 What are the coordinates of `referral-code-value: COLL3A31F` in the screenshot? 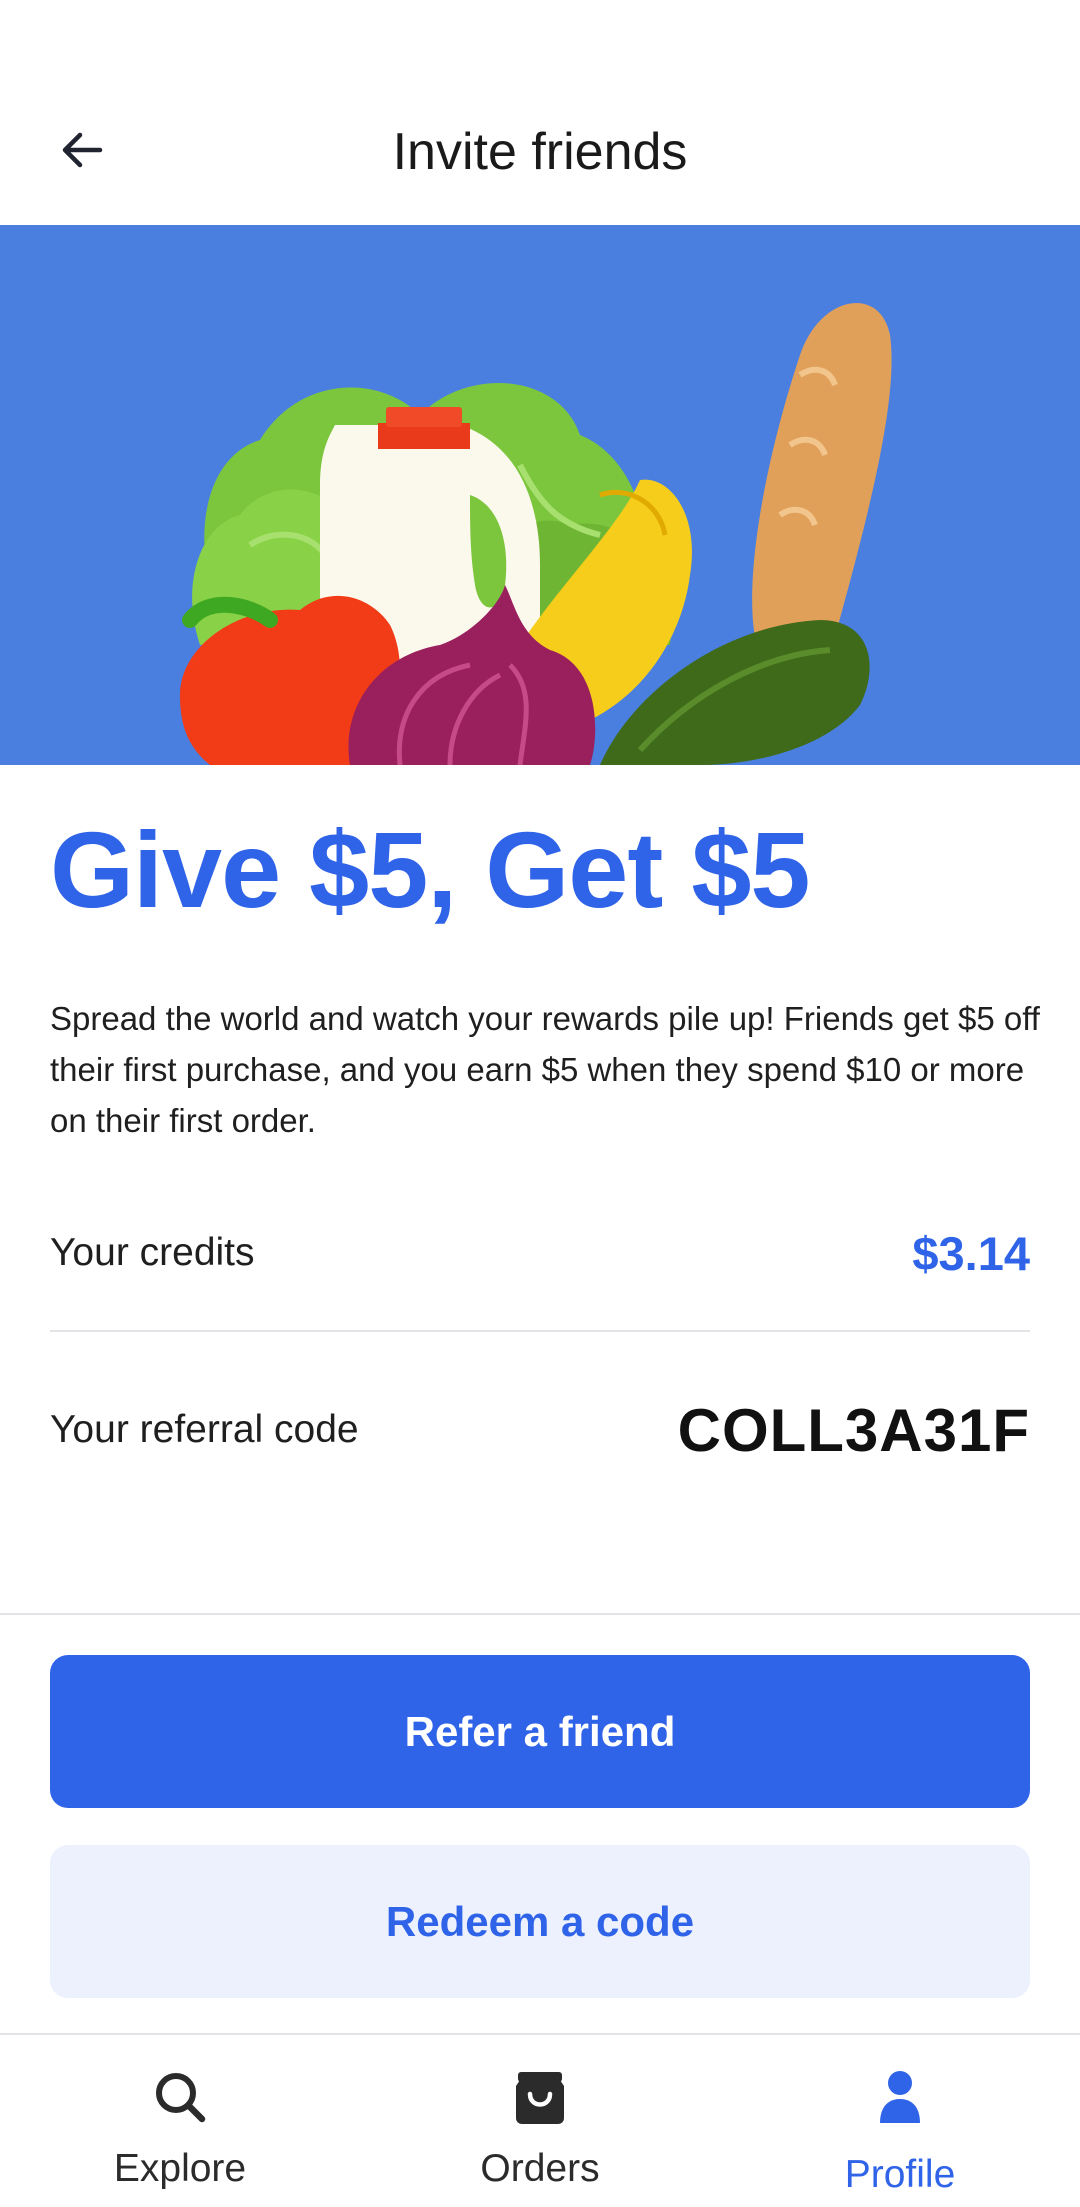 It's located at (854, 1430).